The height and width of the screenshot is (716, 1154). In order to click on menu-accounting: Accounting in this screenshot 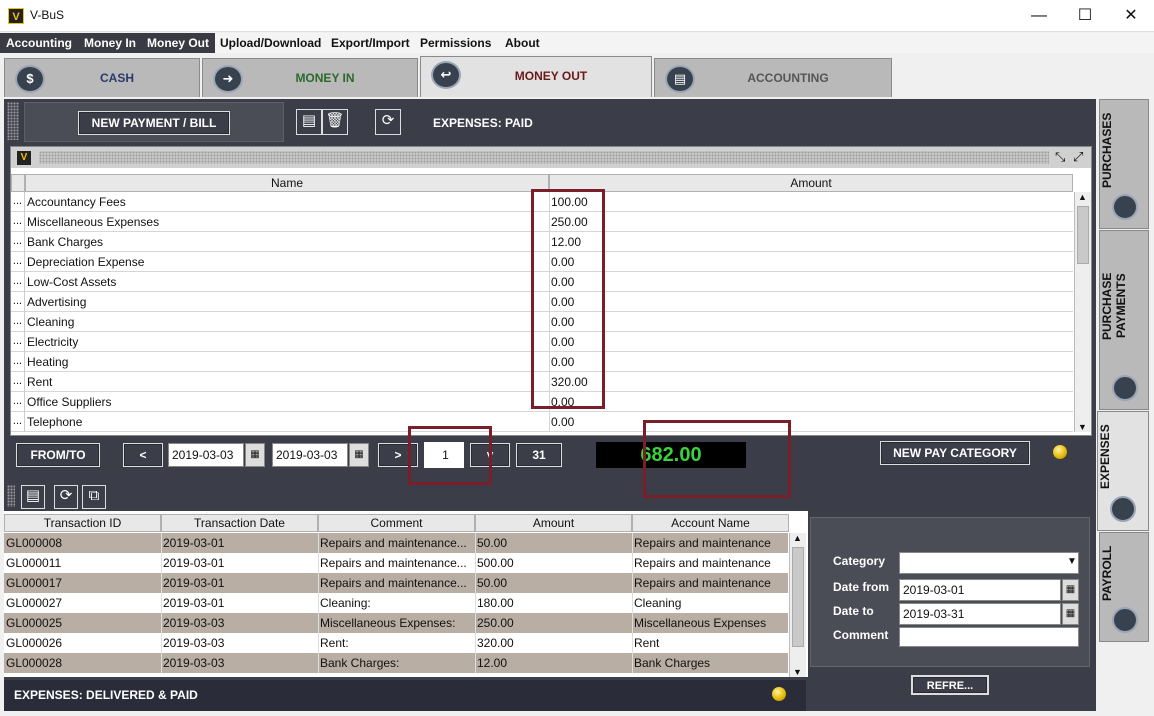, I will do `click(39, 43)`.